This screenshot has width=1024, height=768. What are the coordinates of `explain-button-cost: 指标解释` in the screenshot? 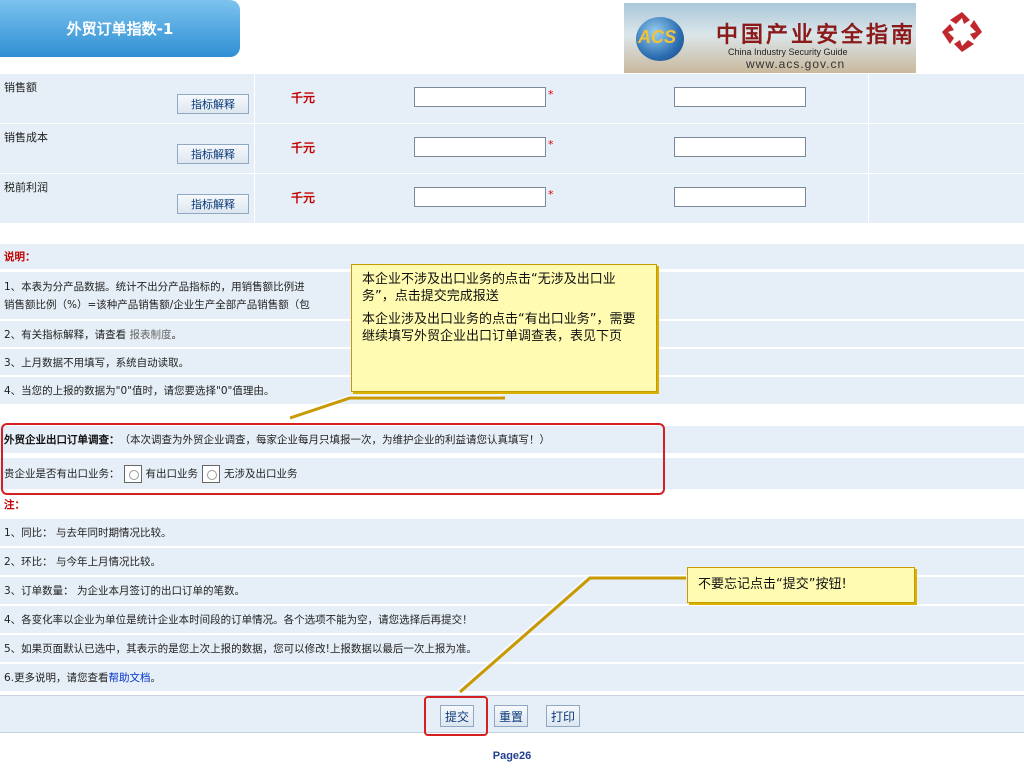 It's located at (213, 154).